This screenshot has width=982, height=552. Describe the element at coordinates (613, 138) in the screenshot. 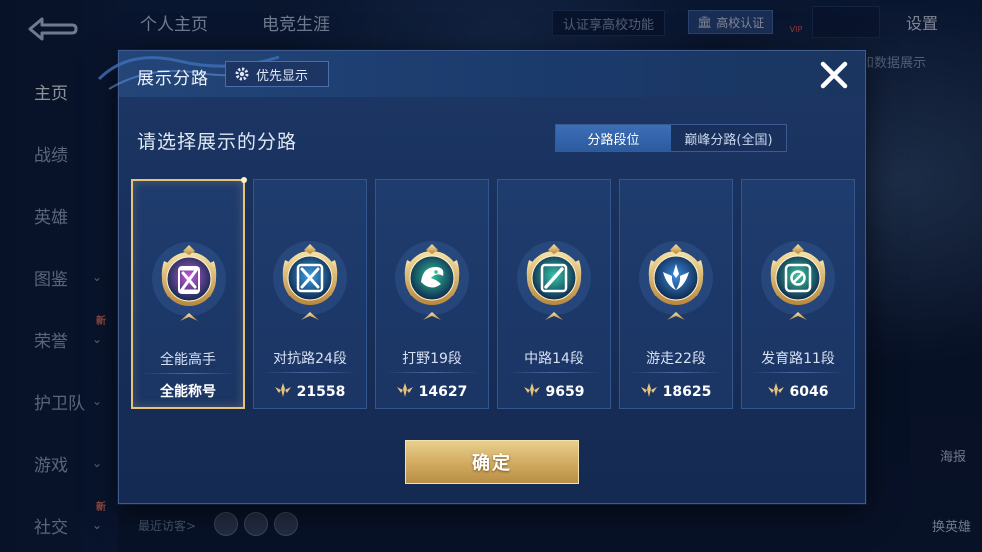

I see `tab-lane-rank: 分路段位` at that location.